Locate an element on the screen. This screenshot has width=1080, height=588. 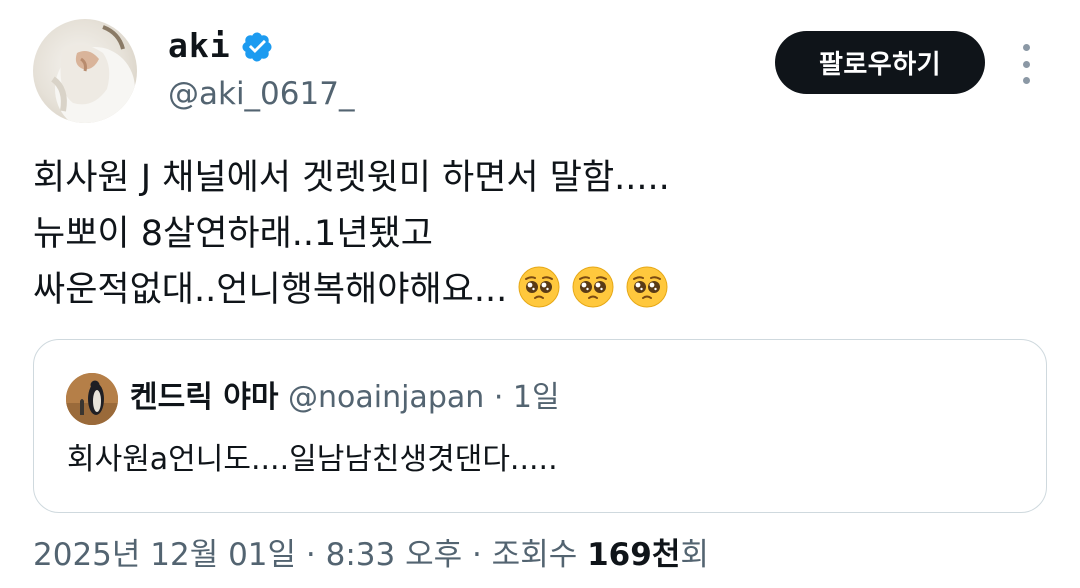
author-name: aki is located at coordinates (199, 46).